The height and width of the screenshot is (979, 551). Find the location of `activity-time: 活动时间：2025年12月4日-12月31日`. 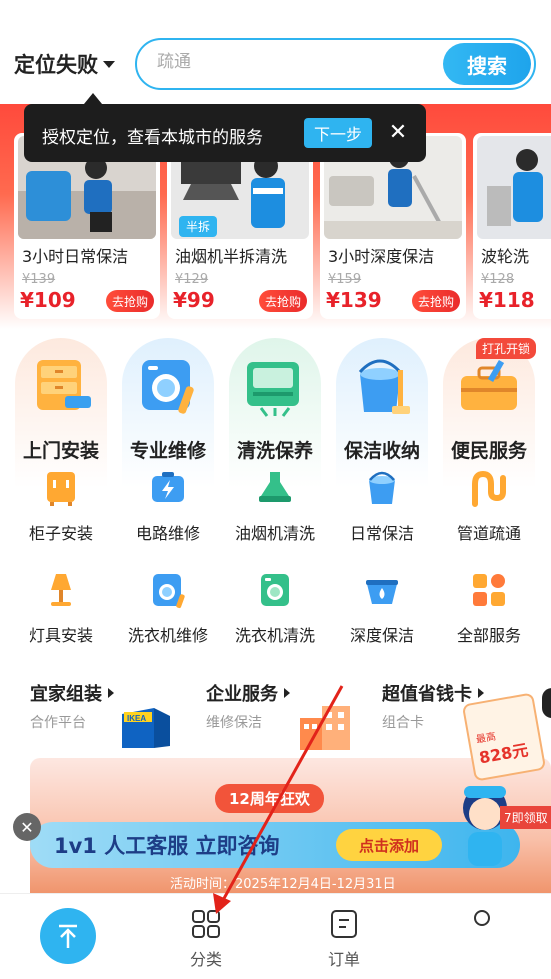

activity-time: 活动时间：2025年12月4日-12月31日 is located at coordinates (283, 884).